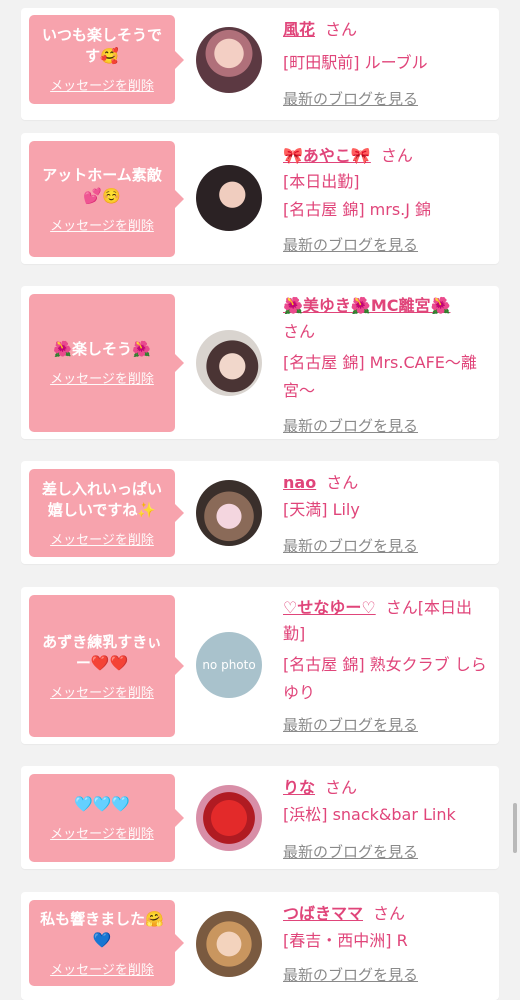 This screenshot has width=520, height=1000. Describe the element at coordinates (385, 678) in the screenshot. I see `shop-info: [名古屋 錦] 熟女クラブ しらゆり` at that location.